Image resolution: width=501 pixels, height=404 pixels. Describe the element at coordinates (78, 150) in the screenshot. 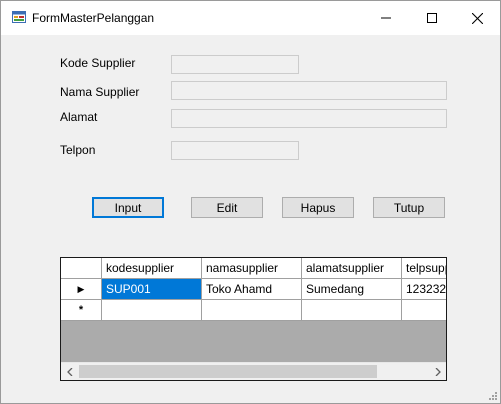

I see `telpon-label: Telpon` at that location.